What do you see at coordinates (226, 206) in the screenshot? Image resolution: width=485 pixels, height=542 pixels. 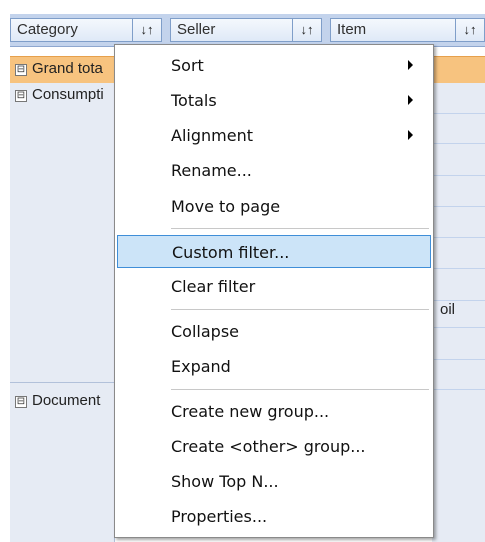 I see `menu-item-label: Move to page` at bounding box center [226, 206].